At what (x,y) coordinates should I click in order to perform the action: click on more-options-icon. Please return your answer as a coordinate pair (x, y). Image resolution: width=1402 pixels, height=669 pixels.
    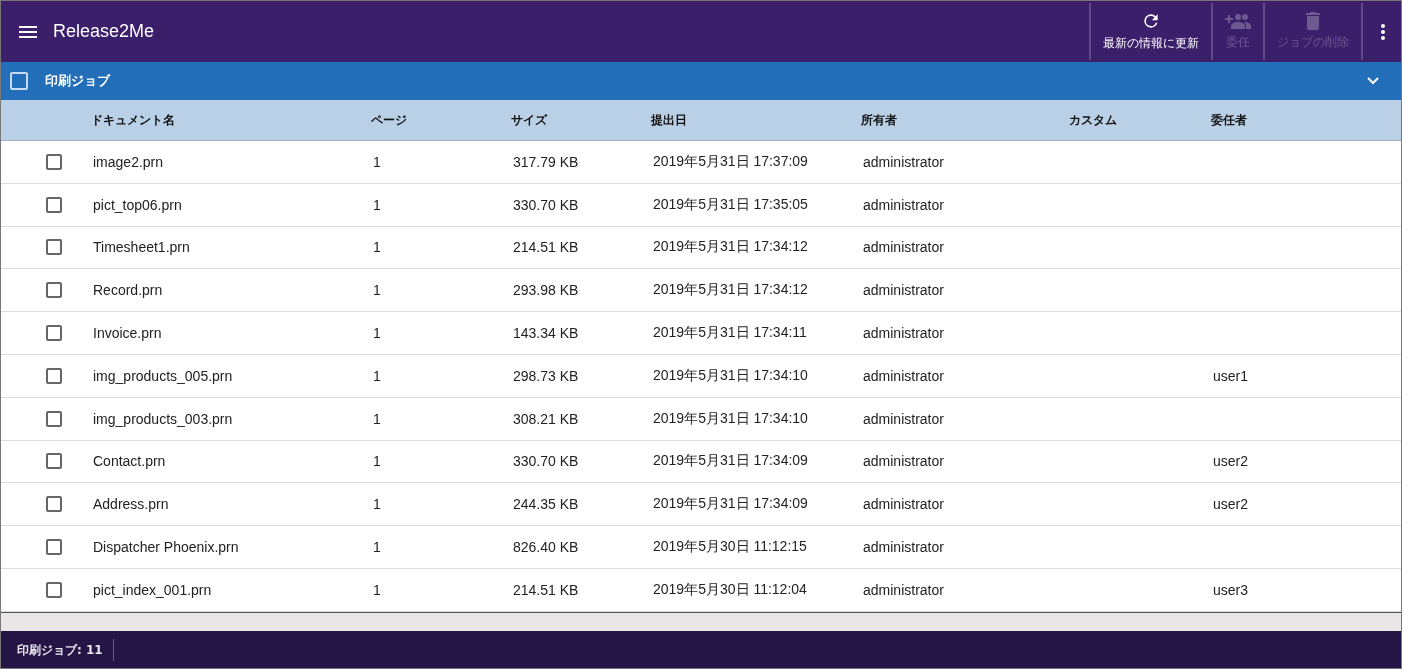
    Looking at the image, I should click on (1383, 31).